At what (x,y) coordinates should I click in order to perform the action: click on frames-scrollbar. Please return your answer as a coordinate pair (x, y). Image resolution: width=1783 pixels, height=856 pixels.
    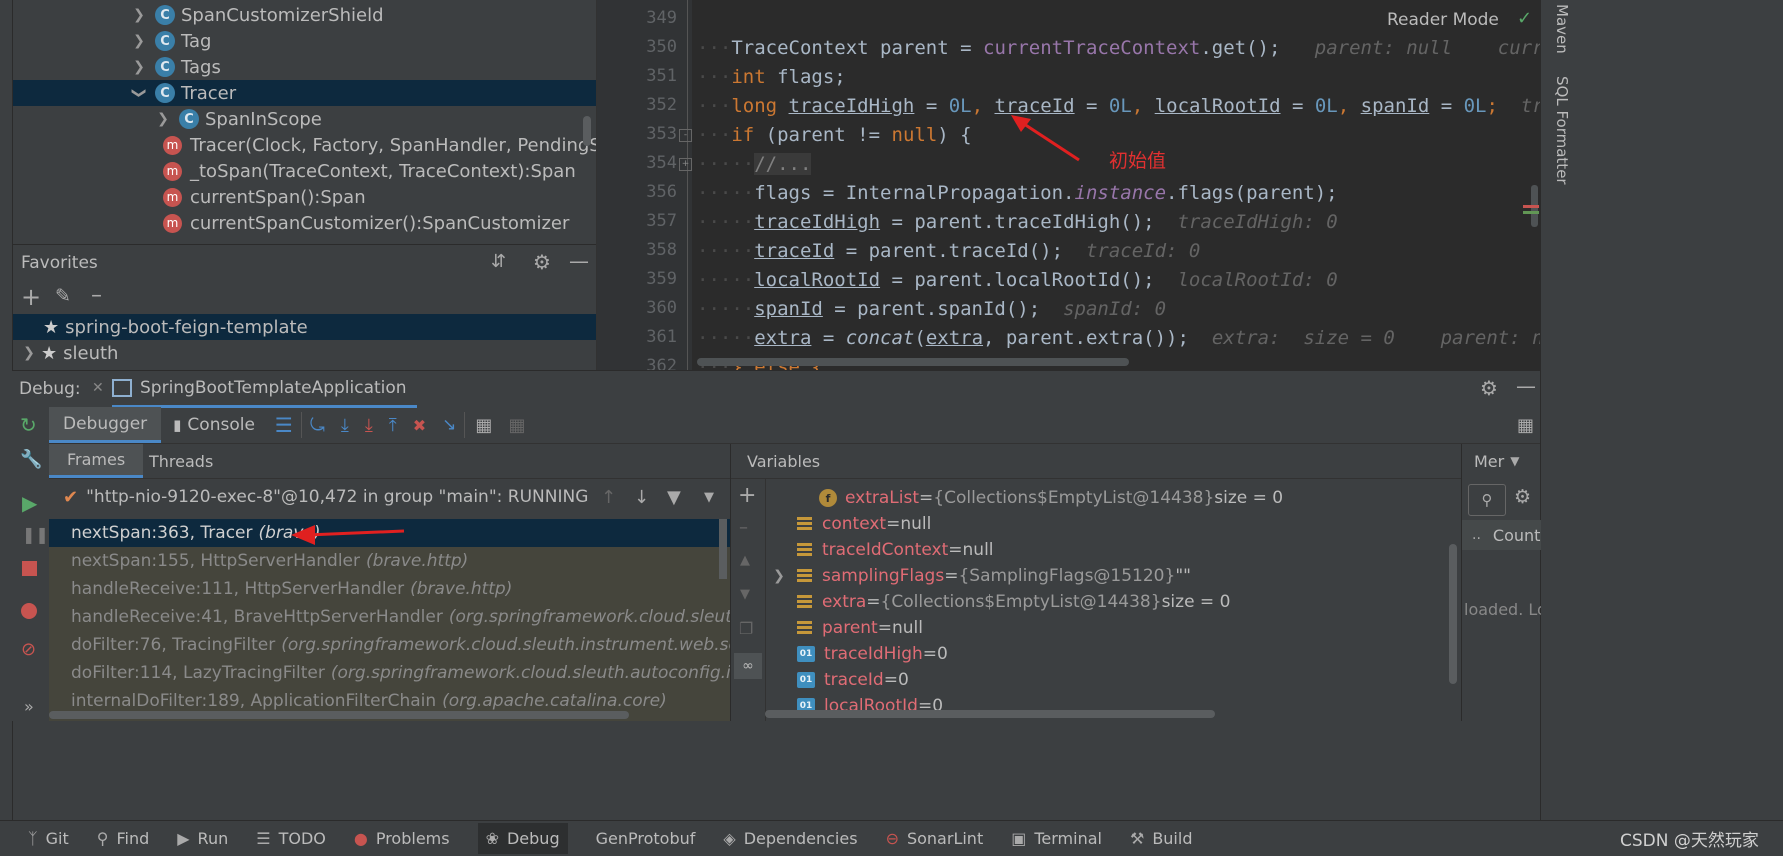
    Looking at the image, I should click on (723, 549).